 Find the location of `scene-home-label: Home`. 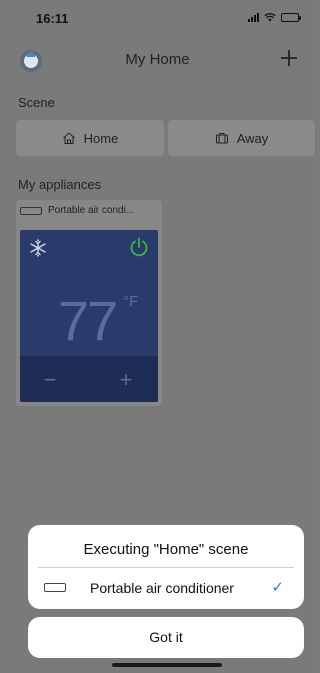

scene-home-label: Home is located at coordinates (101, 138).